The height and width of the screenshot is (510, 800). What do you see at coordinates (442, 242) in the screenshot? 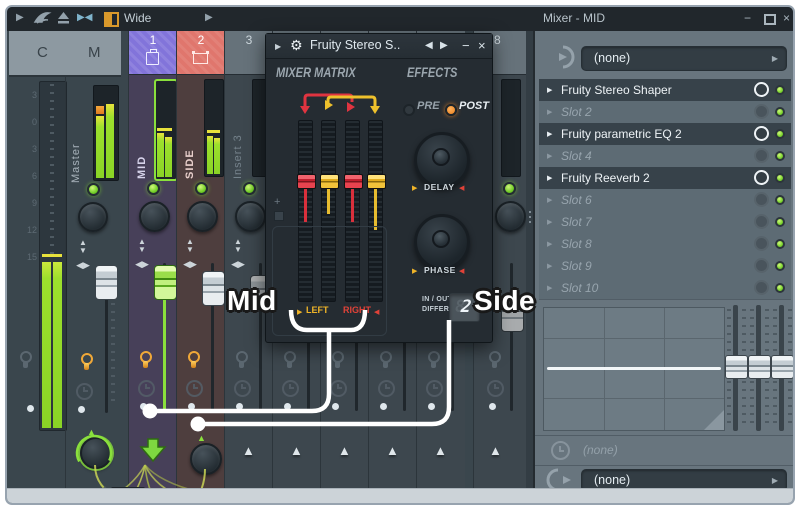
I see `phase-knob` at bounding box center [442, 242].